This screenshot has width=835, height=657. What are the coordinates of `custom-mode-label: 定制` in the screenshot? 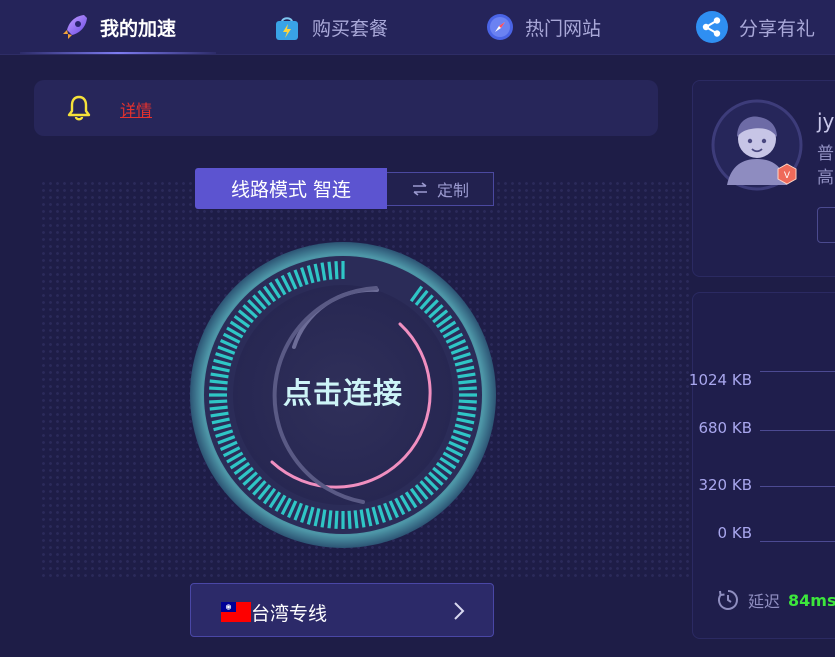 It's located at (452, 190).